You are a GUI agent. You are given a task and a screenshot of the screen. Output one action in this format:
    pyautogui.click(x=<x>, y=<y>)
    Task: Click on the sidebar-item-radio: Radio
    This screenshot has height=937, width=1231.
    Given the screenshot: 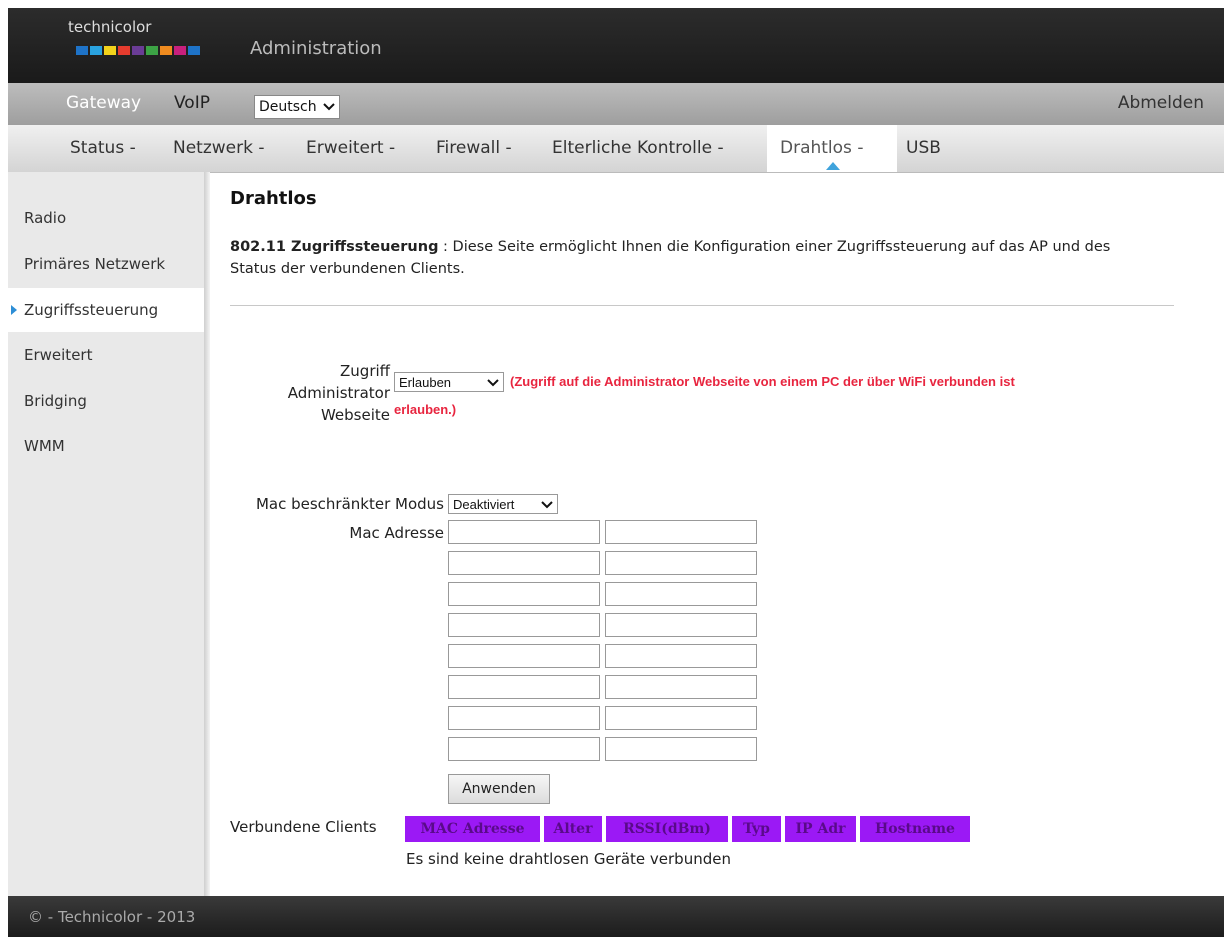 What is the action you would take?
    pyautogui.click(x=106, y=218)
    